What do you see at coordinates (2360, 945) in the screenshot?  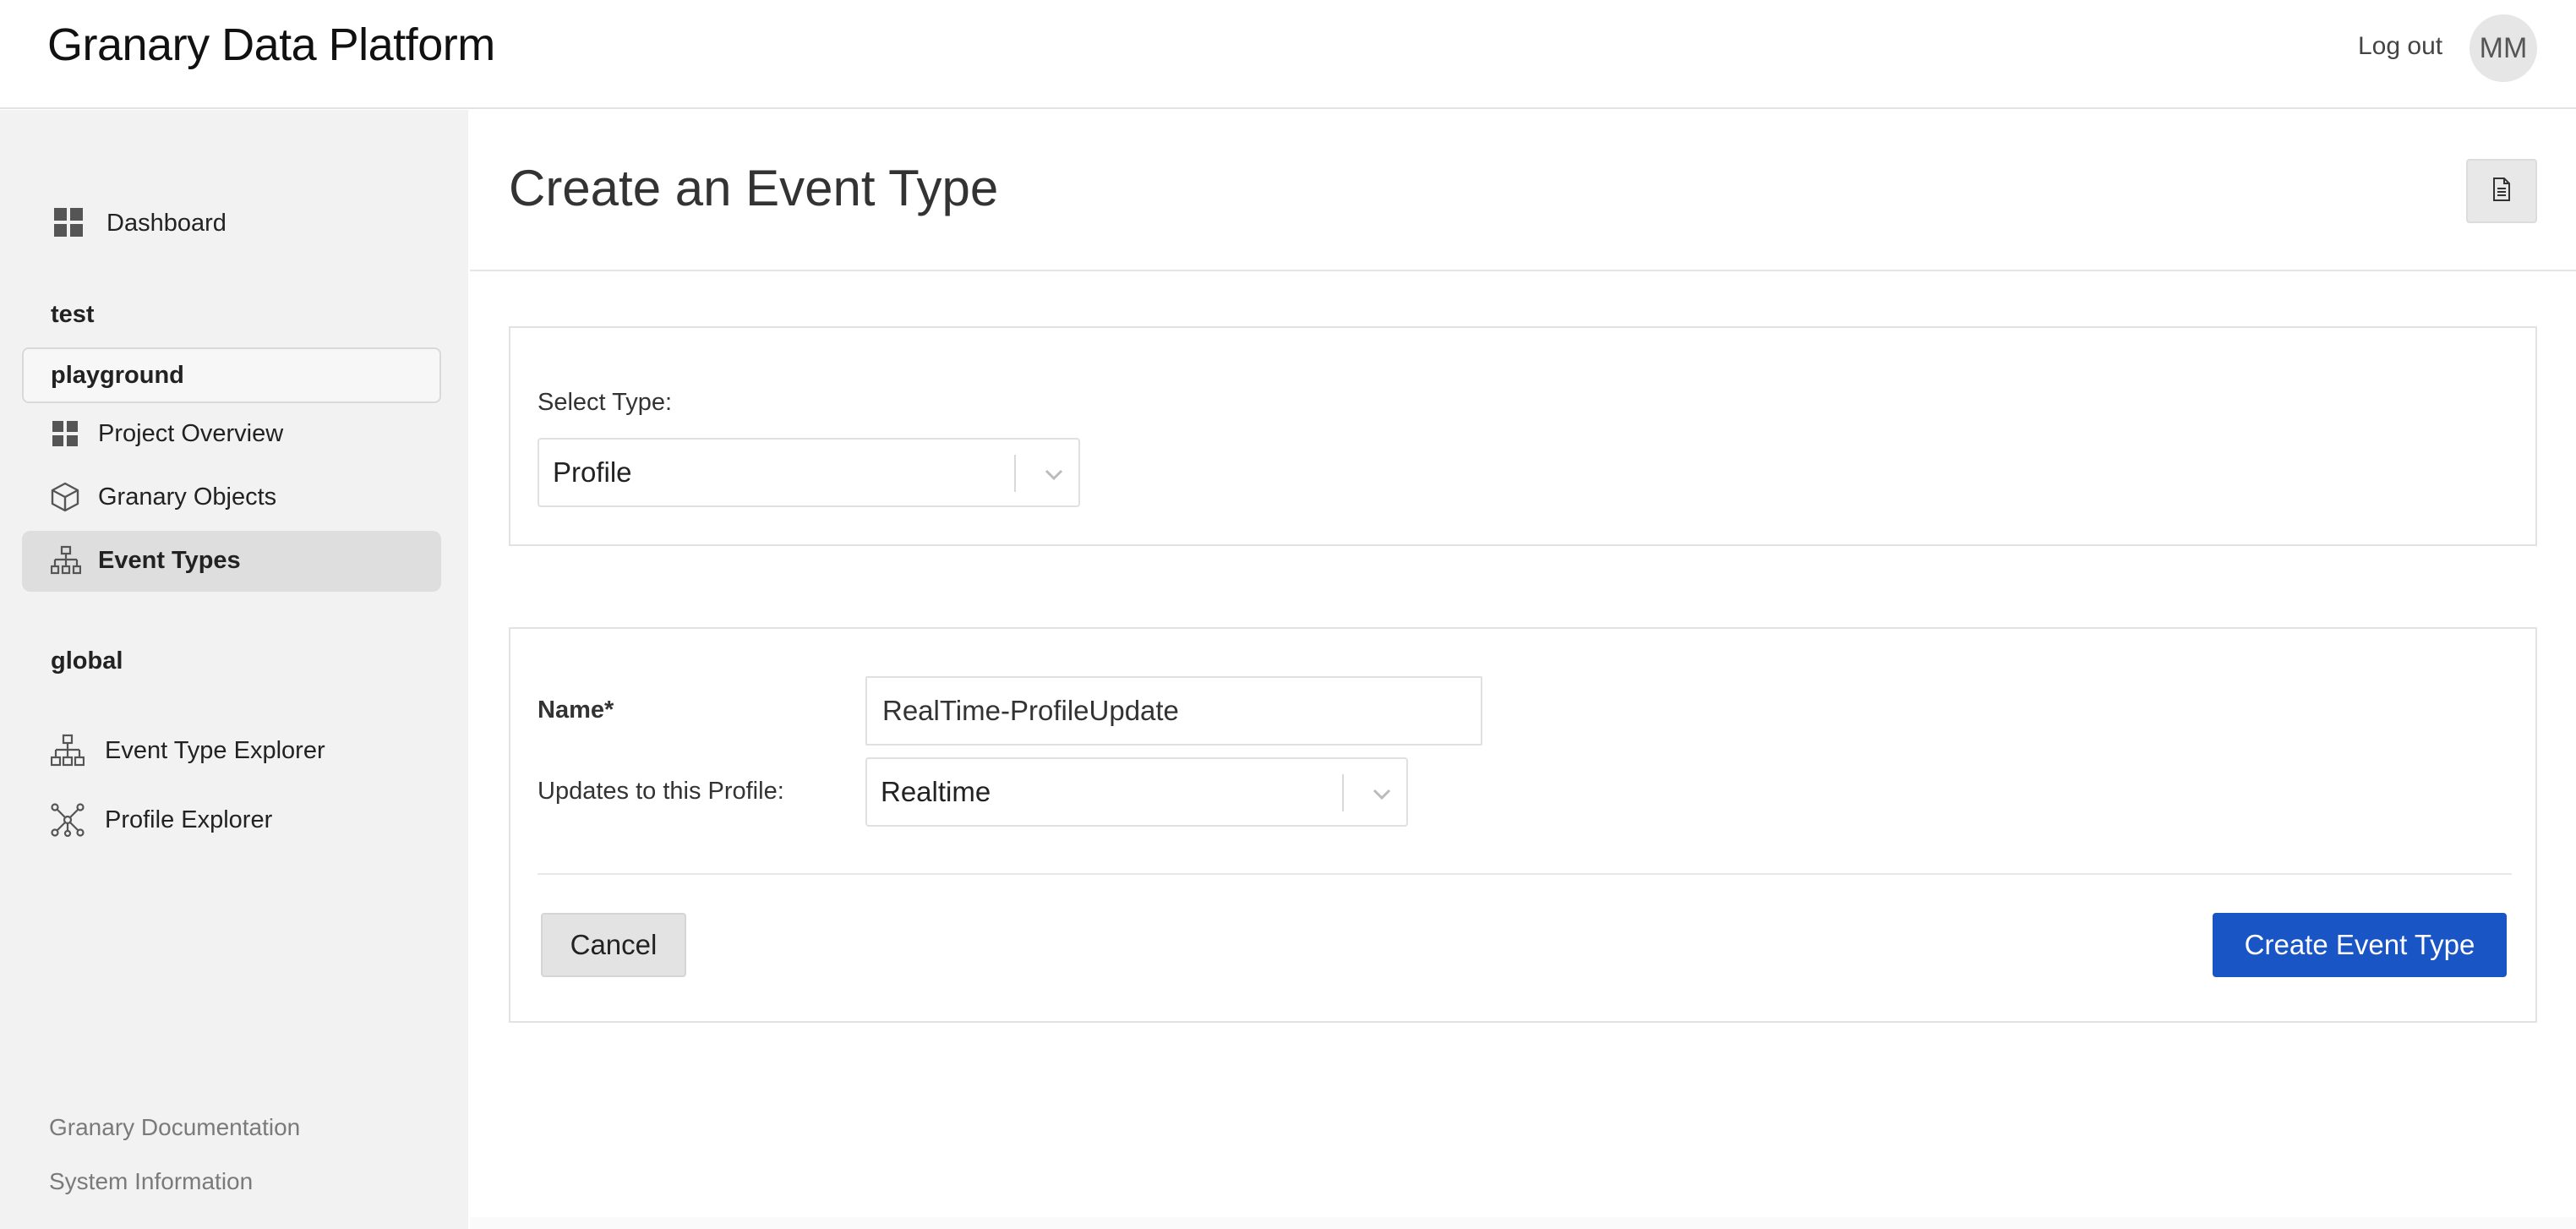 I see `create-event-type-button: Create Event Type` at bounding box center [2360, 945].